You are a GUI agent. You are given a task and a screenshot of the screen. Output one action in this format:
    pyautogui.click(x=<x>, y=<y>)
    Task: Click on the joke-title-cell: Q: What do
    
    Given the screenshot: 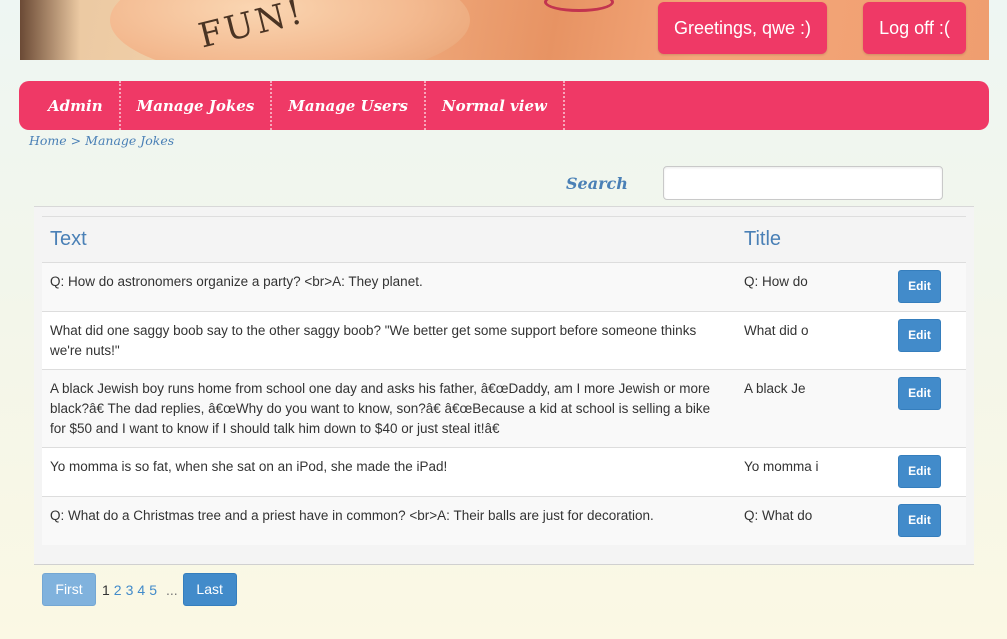 What is the action you would take?
    pyautogui.click(x=813, y=520)
    